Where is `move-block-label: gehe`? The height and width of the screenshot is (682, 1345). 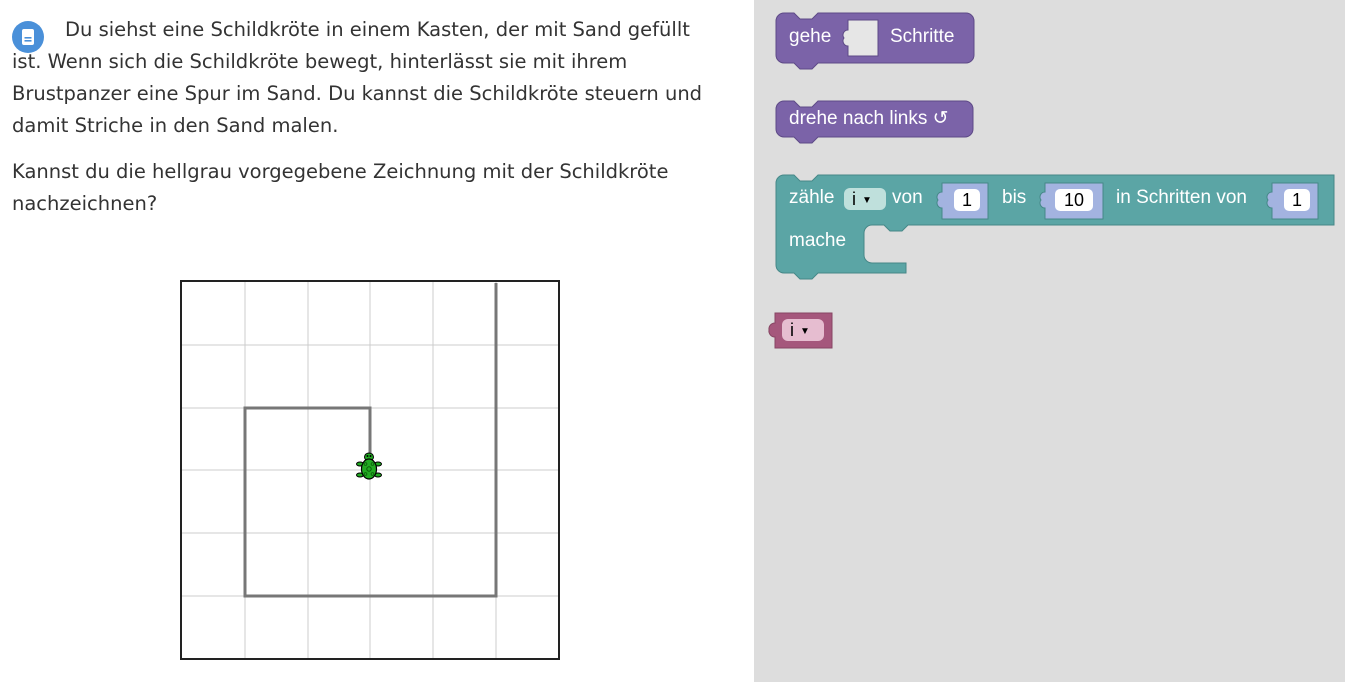
move-block-label: gehe is located at coordinates (810, 36).